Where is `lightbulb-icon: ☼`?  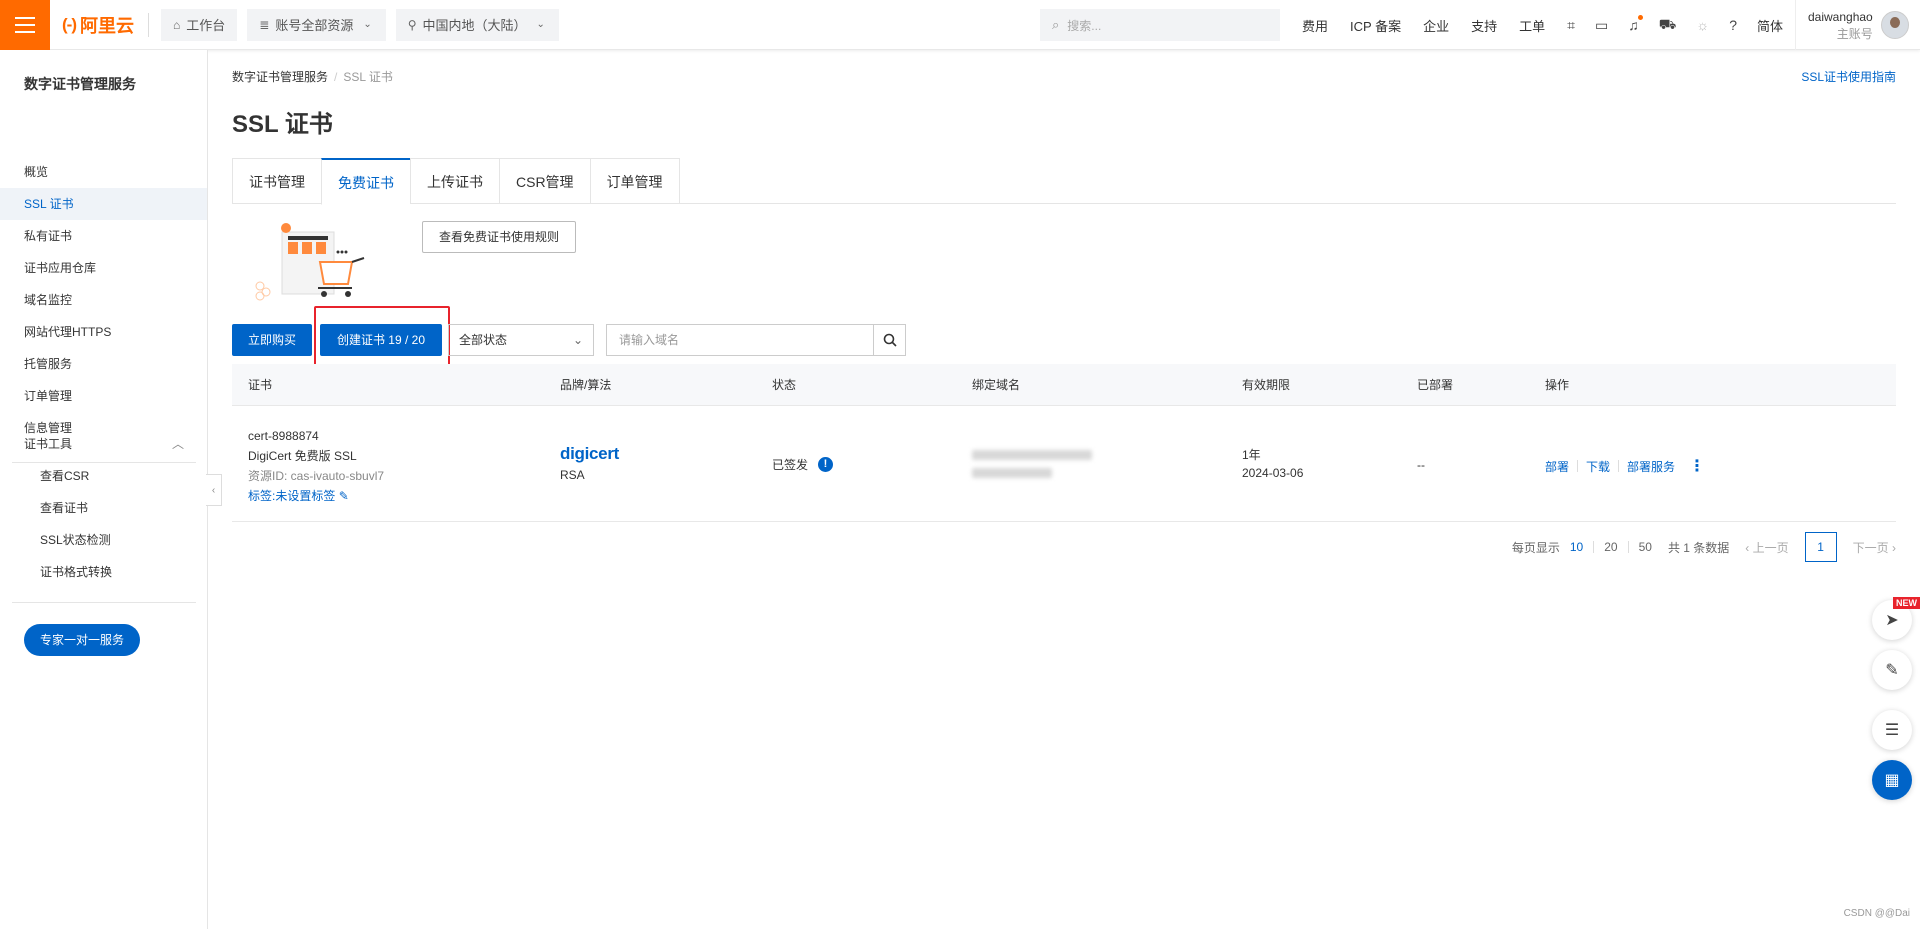
lightbulb-icon: ☼ is located at coordinates (1702, 25).